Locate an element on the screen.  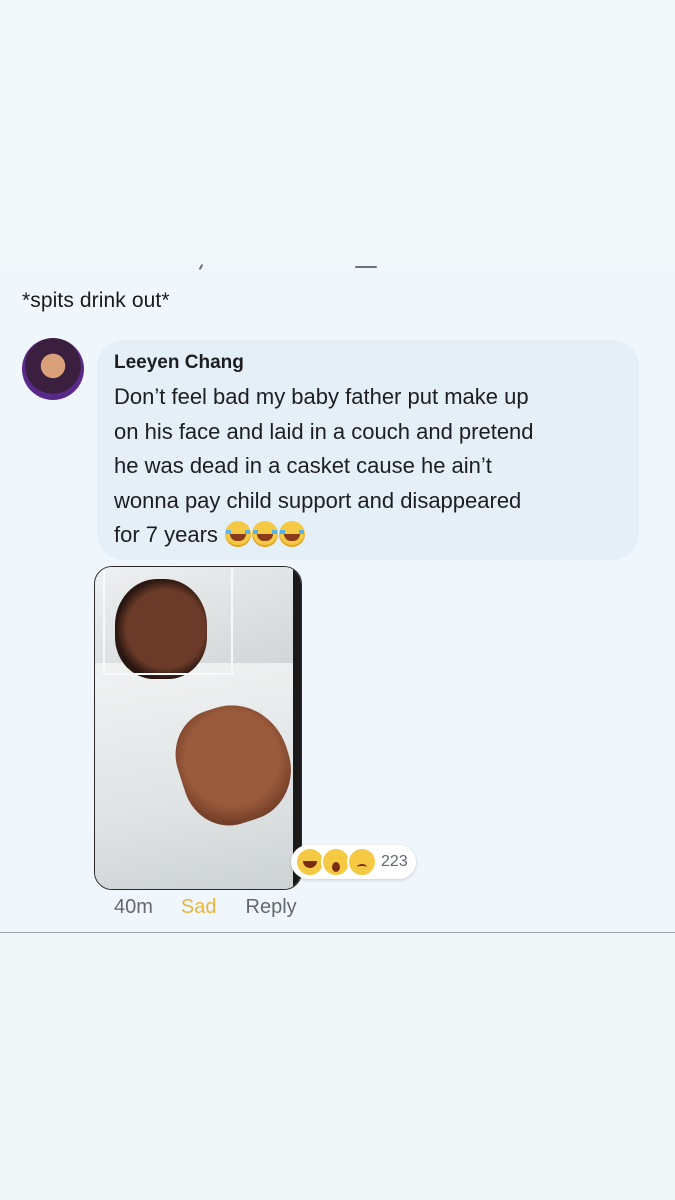
reaction-summary: 223 is located at coordinates (353, 862).